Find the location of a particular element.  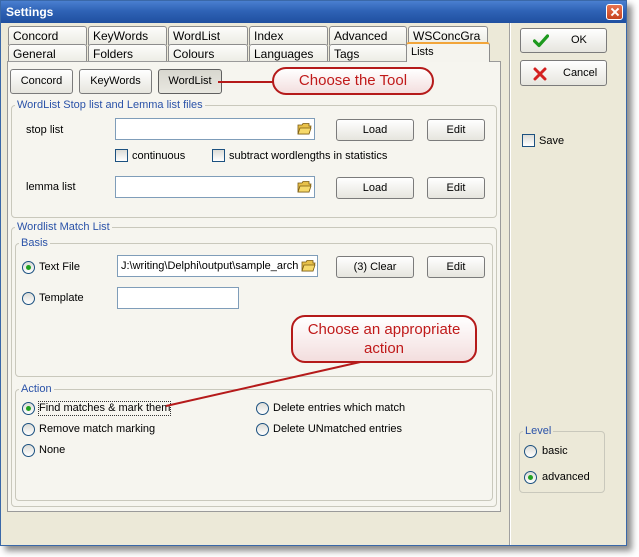

tab-keywords: KeyWords is located at coordinates (127, 35).